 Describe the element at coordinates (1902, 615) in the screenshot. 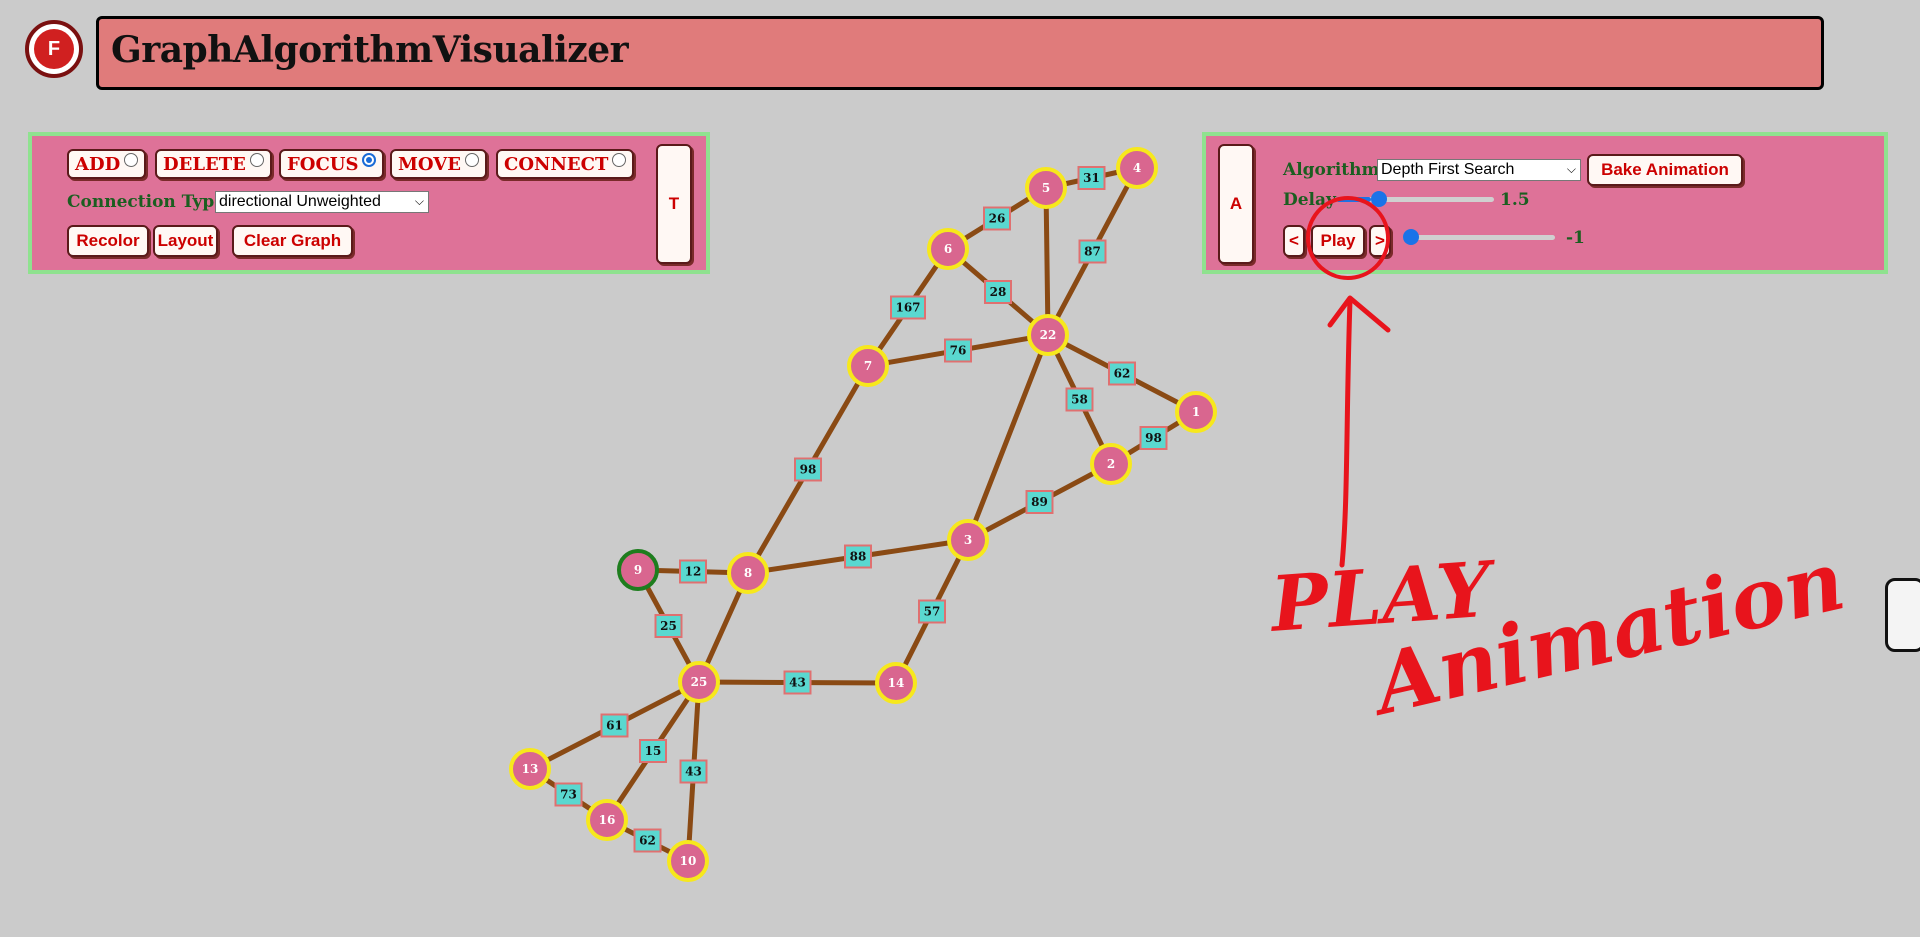

I see `side-scroll-handle` at that location.